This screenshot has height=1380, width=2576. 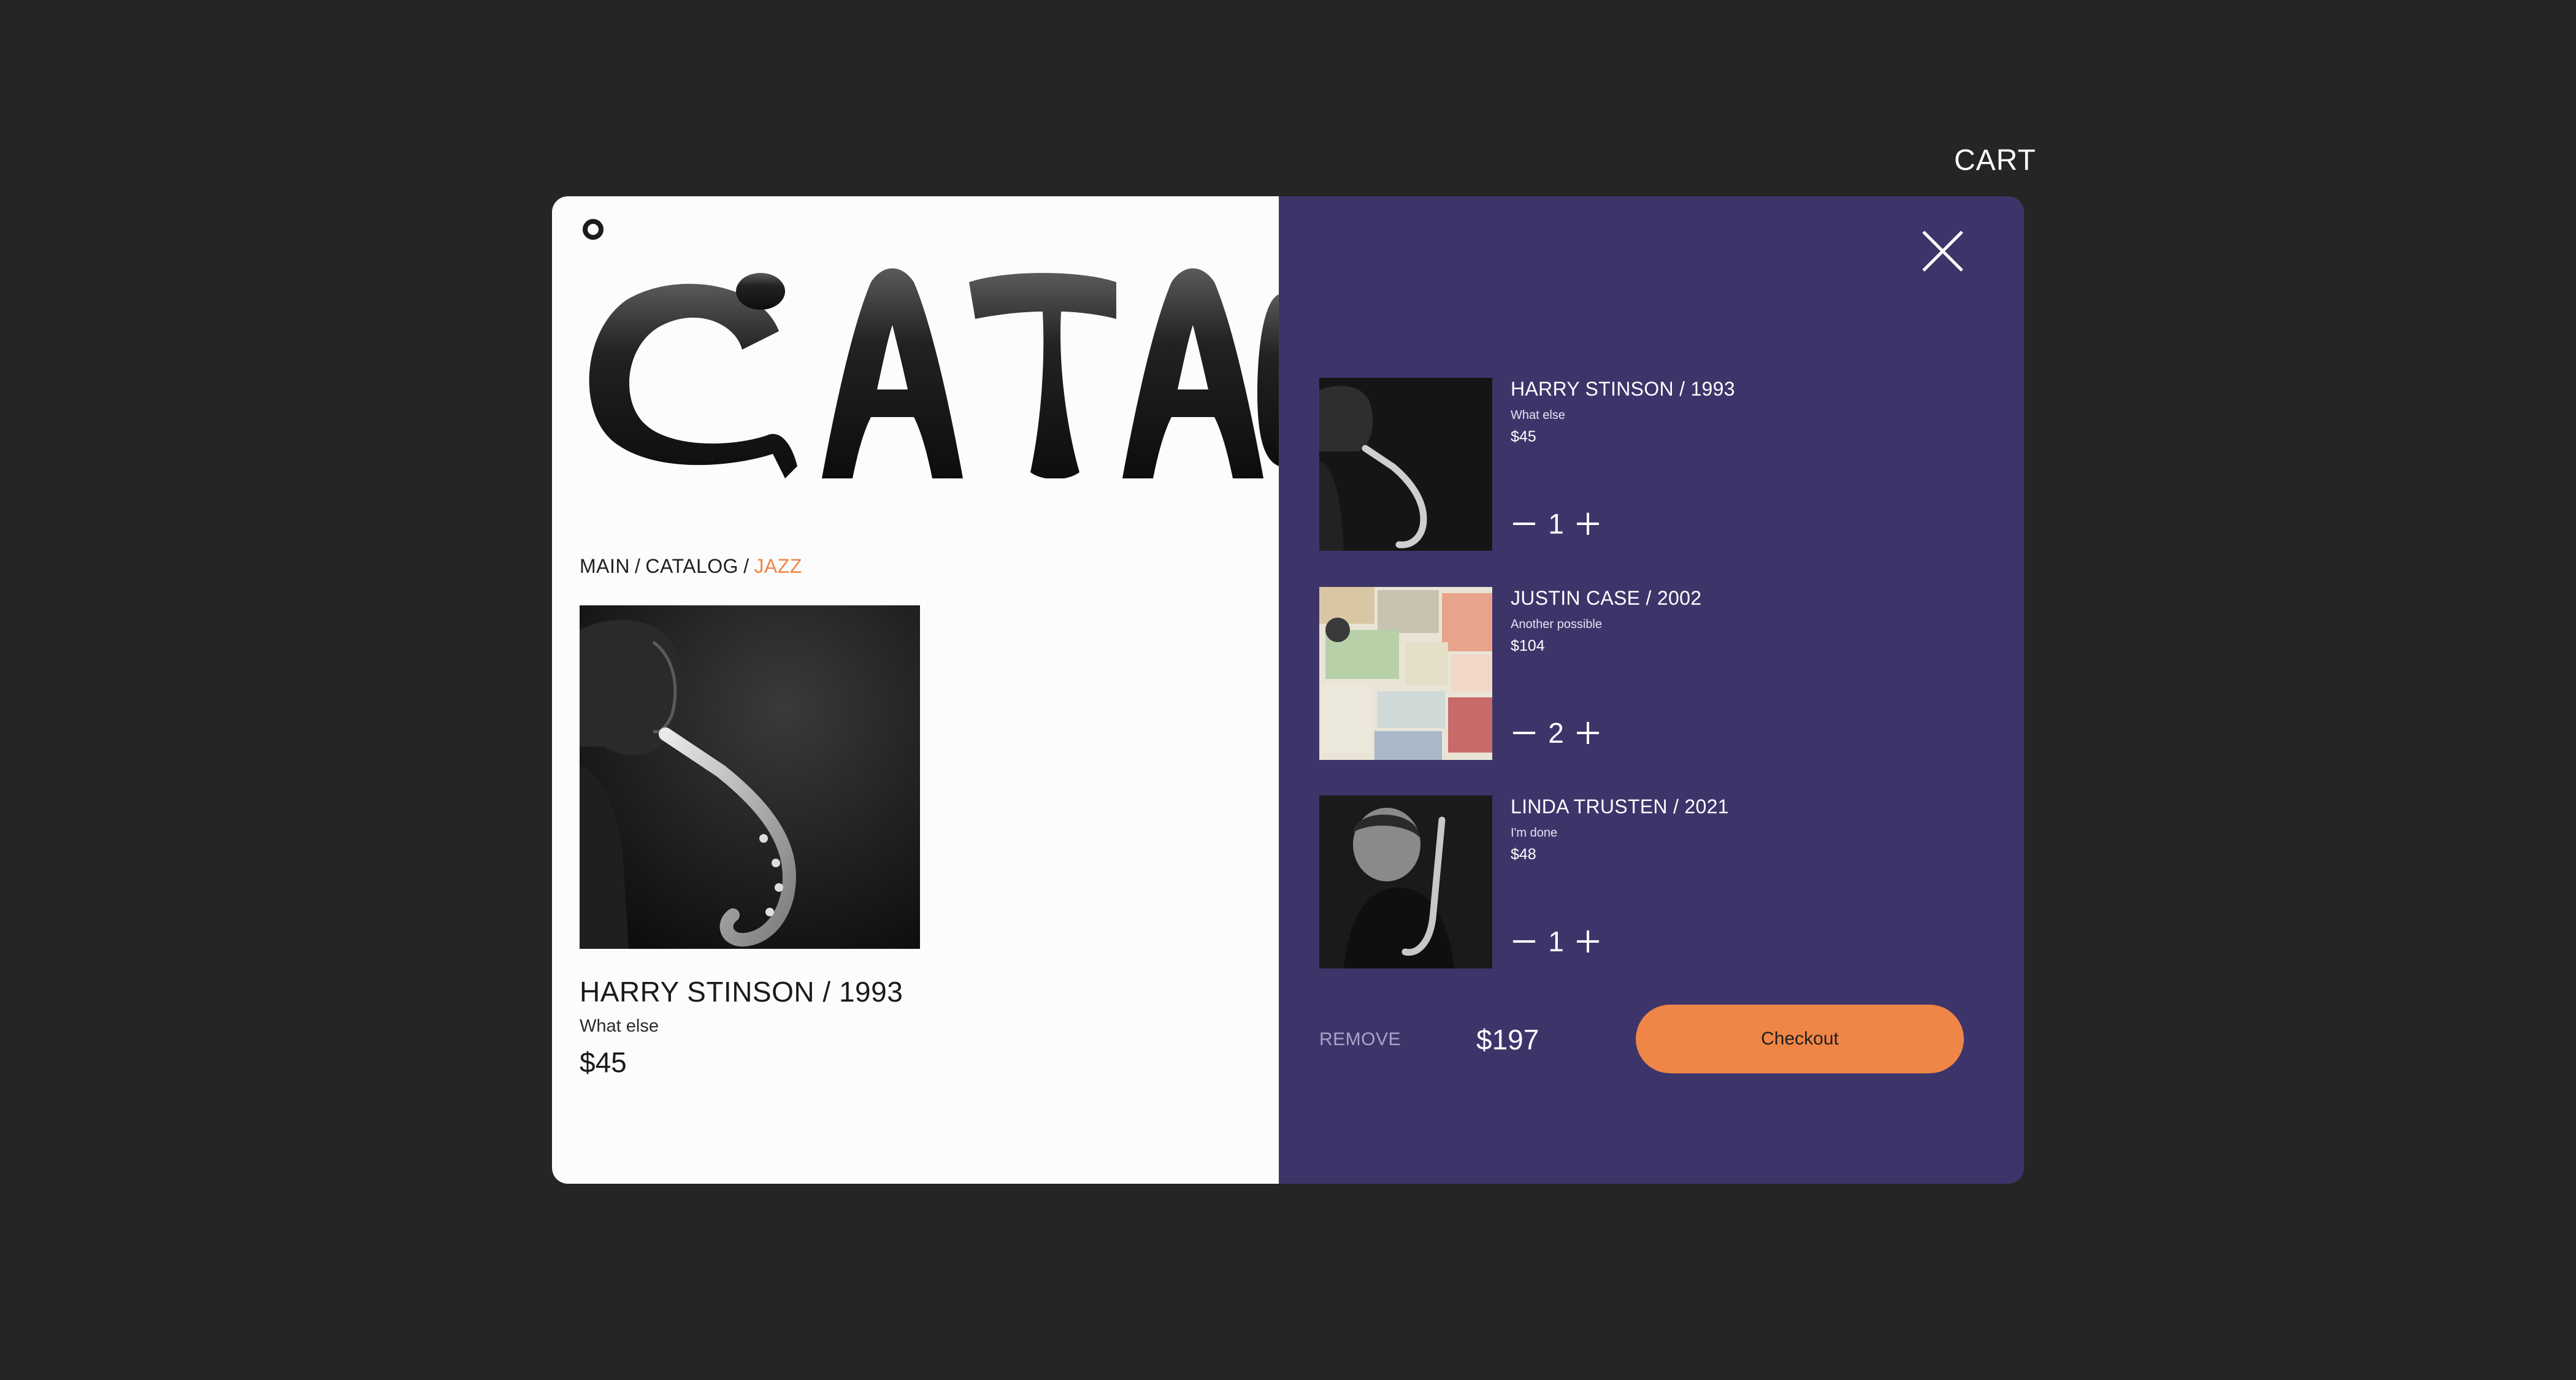 I want to click on cart-total: $197, so click(x=1507, y=1040).